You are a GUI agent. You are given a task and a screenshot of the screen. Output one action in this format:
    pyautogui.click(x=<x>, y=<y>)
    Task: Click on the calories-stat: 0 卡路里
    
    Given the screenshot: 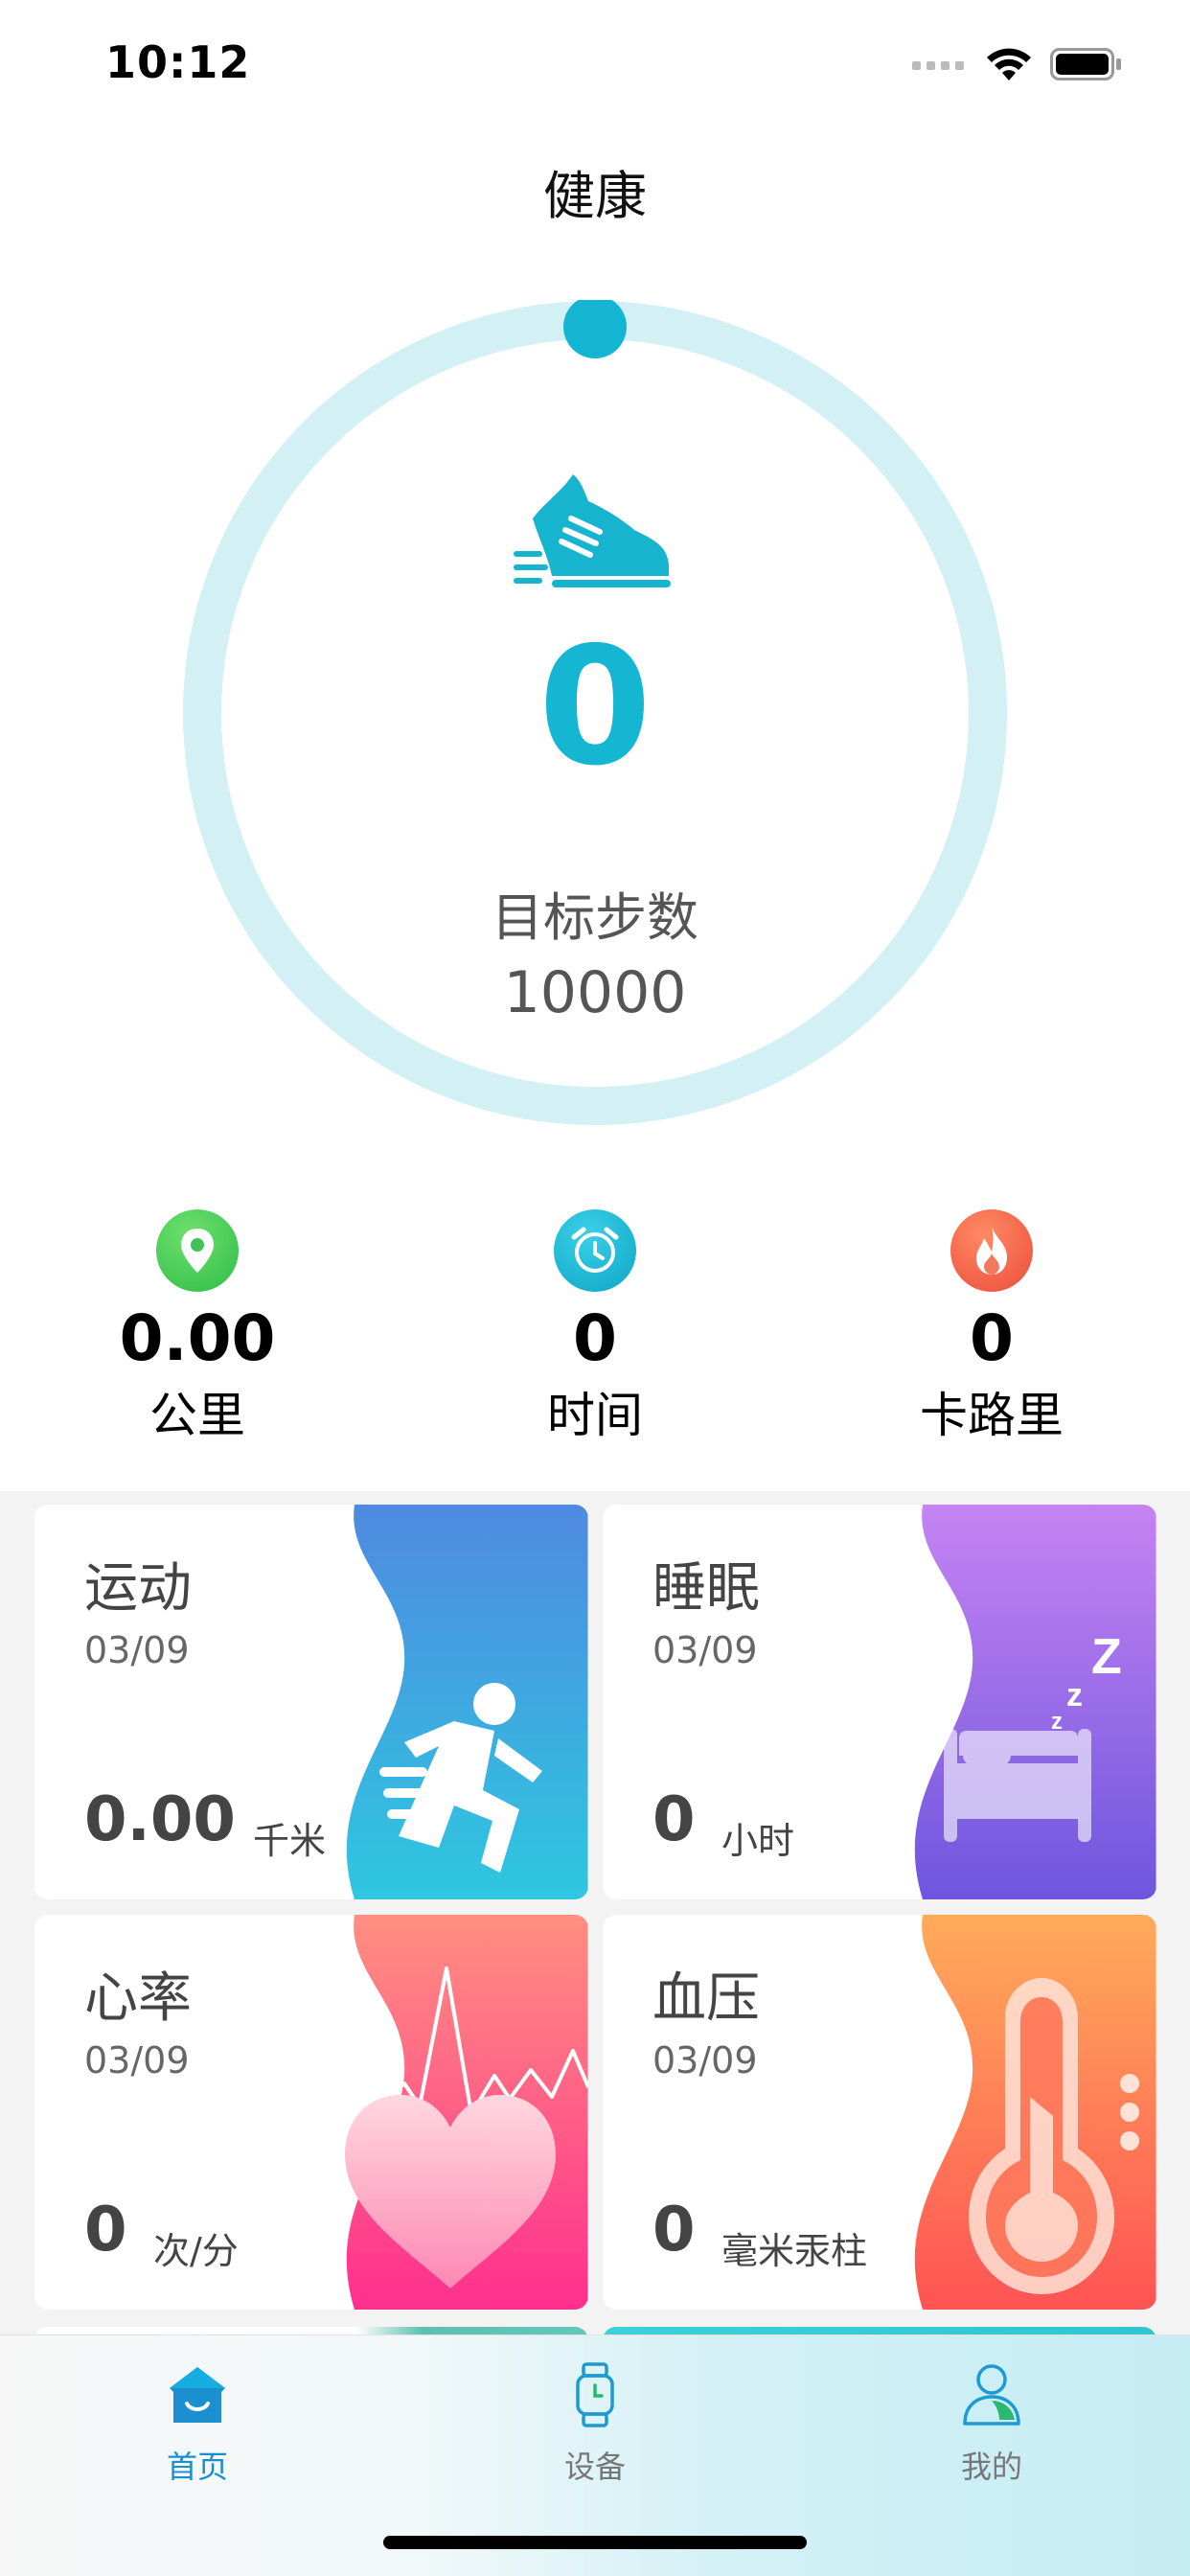 What is the action you would take?
    pyautogui.click(x=991, y=1327)
    